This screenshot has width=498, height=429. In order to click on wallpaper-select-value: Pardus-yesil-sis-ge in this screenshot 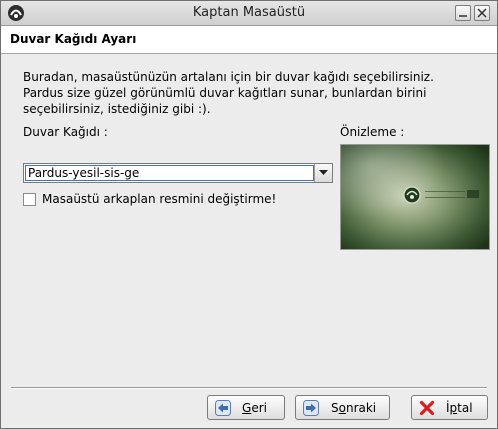, I will do `click(169, 173)`.